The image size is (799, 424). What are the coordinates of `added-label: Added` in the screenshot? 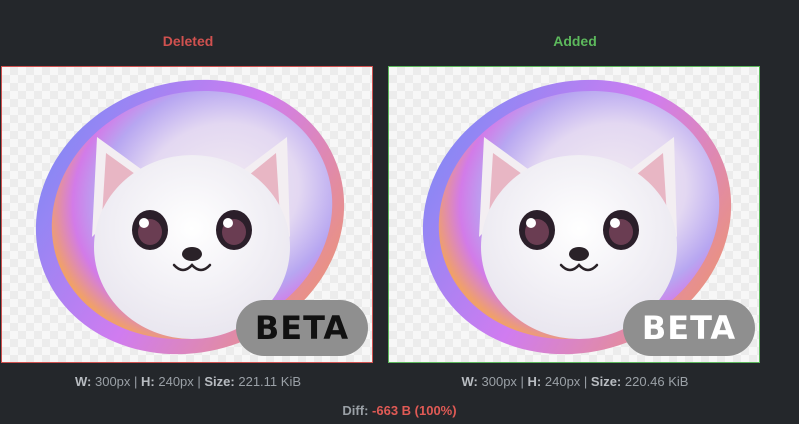 It's located at (575, 41).